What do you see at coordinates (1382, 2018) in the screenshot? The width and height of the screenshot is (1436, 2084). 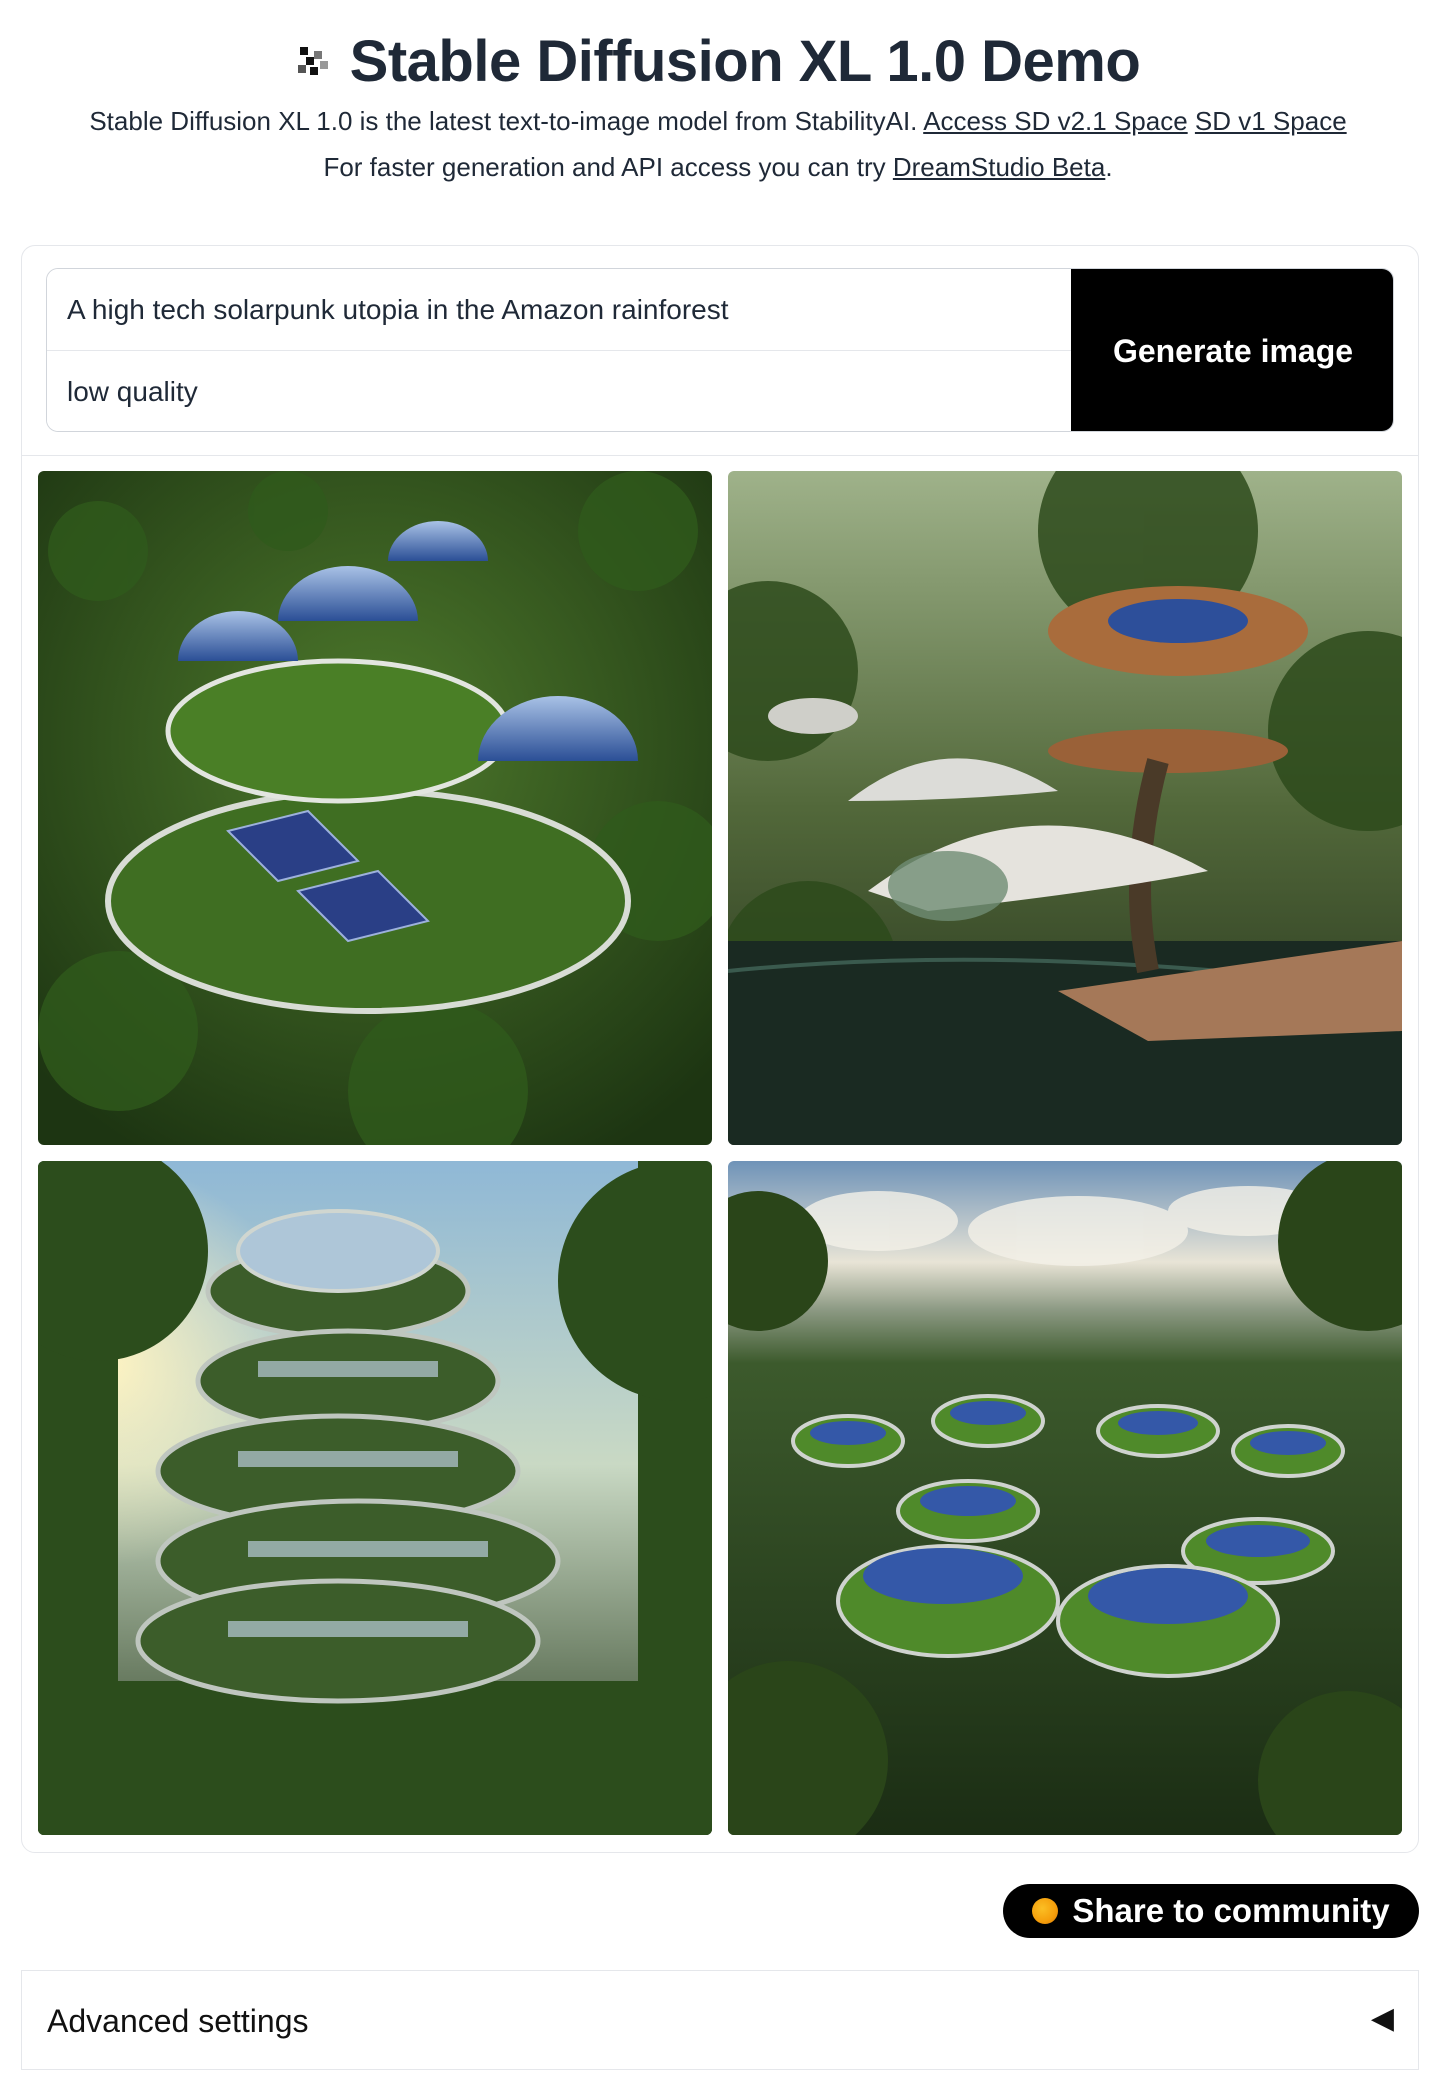 I see `collapse-arrow-icon: ◀` at bounding box center [1382, 2018].